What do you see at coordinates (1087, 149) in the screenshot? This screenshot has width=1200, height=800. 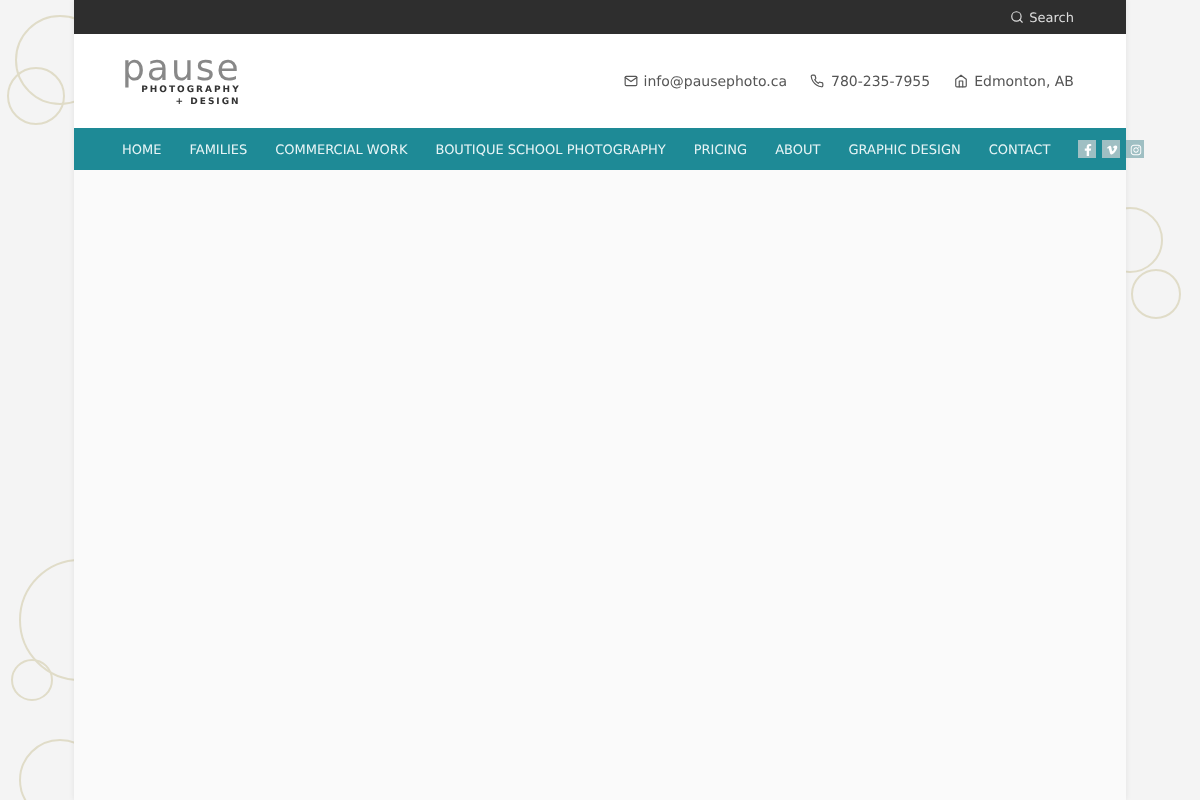 I see `facebook-button` at bounding box center [1087, 149].